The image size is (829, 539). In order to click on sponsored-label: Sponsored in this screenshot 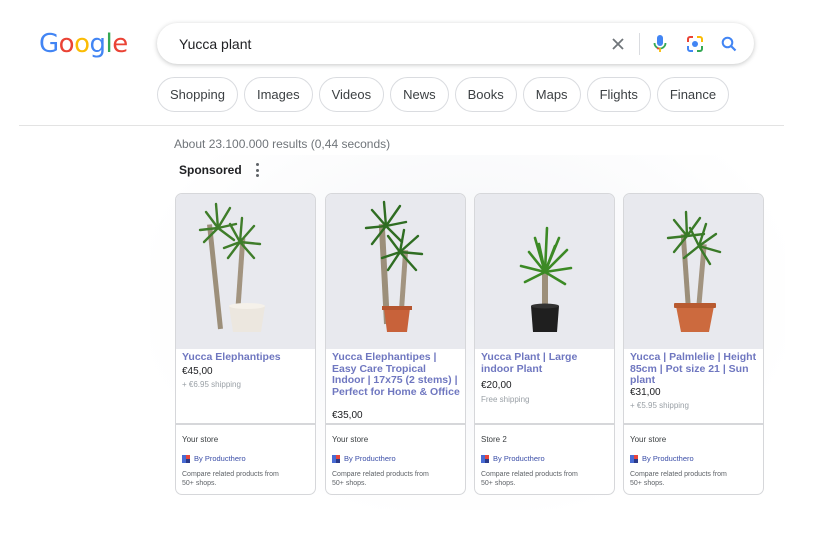, I will do `click(210, 170)`.